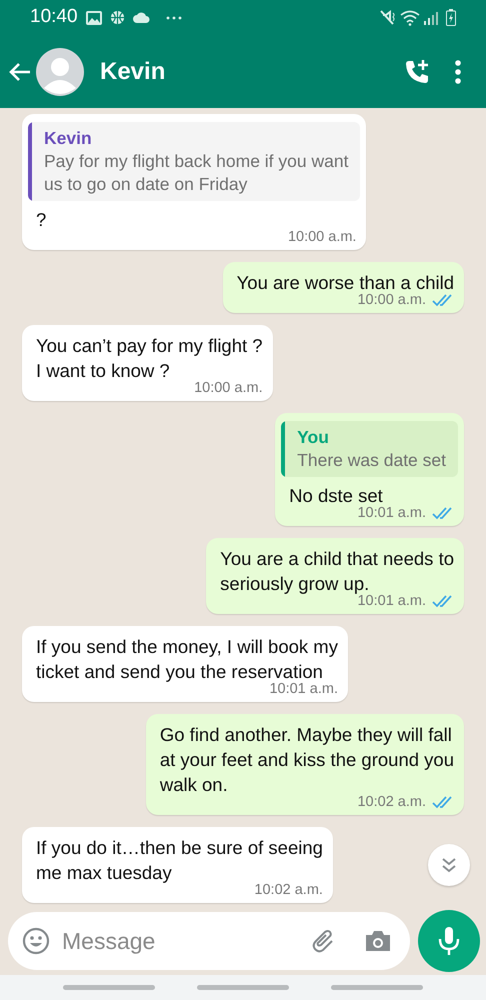 This screenshot has width=486, height=1000. I want to click on avatar, so click(60, 72).